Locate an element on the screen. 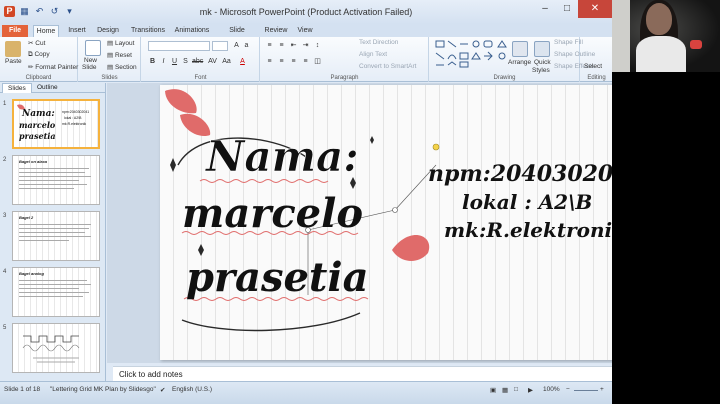 This screenshot has width=720, height=404. thumbnail-image: Bagel analog is located at coordinates (56, 292).